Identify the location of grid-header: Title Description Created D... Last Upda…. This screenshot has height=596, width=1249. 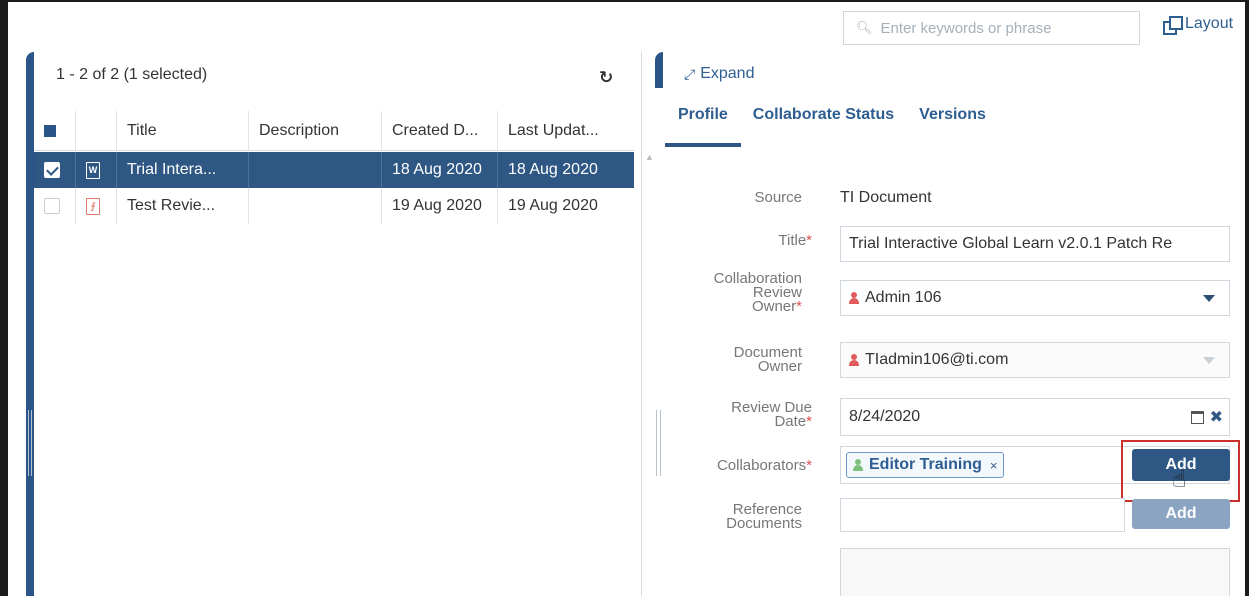
(334, 131).